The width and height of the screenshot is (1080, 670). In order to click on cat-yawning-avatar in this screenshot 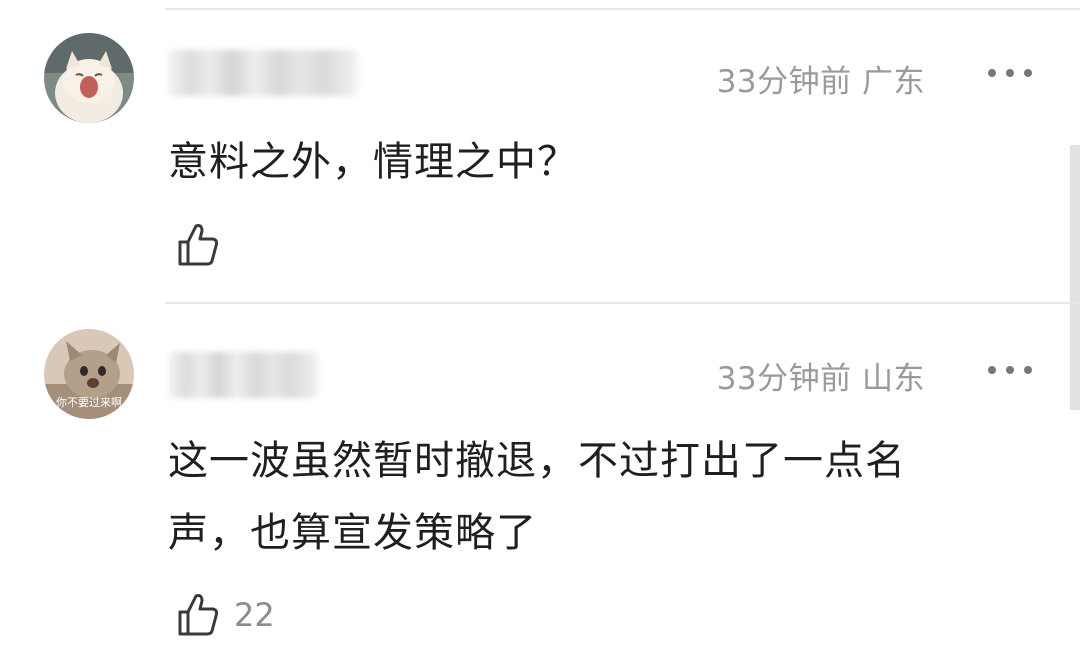, I will do `click(89, 78)`.